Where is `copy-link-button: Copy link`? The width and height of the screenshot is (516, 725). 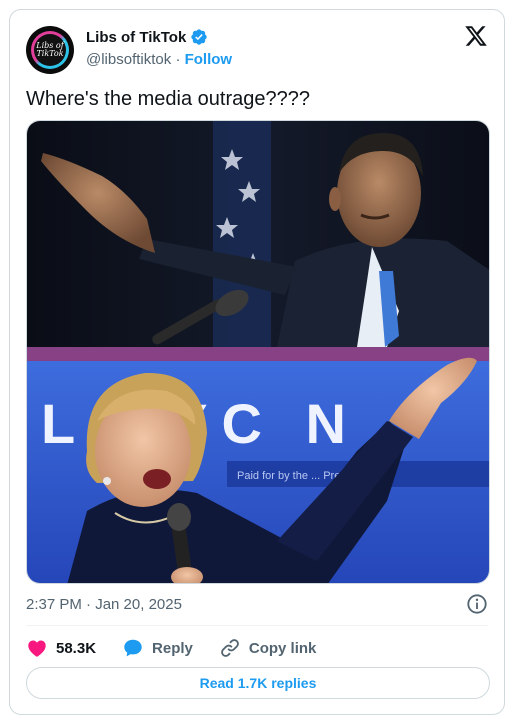 copy-link-button: Copy link is located at coordinates (268, 648).